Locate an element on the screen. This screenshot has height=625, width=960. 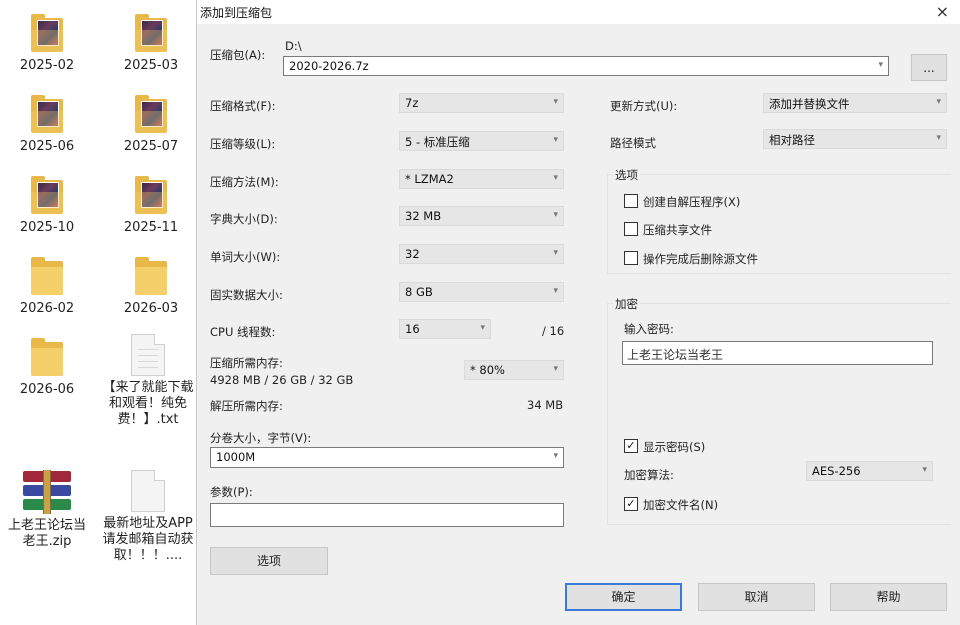
encrypt-names-checkbox: ✓ is located at coordinates (631, 504).